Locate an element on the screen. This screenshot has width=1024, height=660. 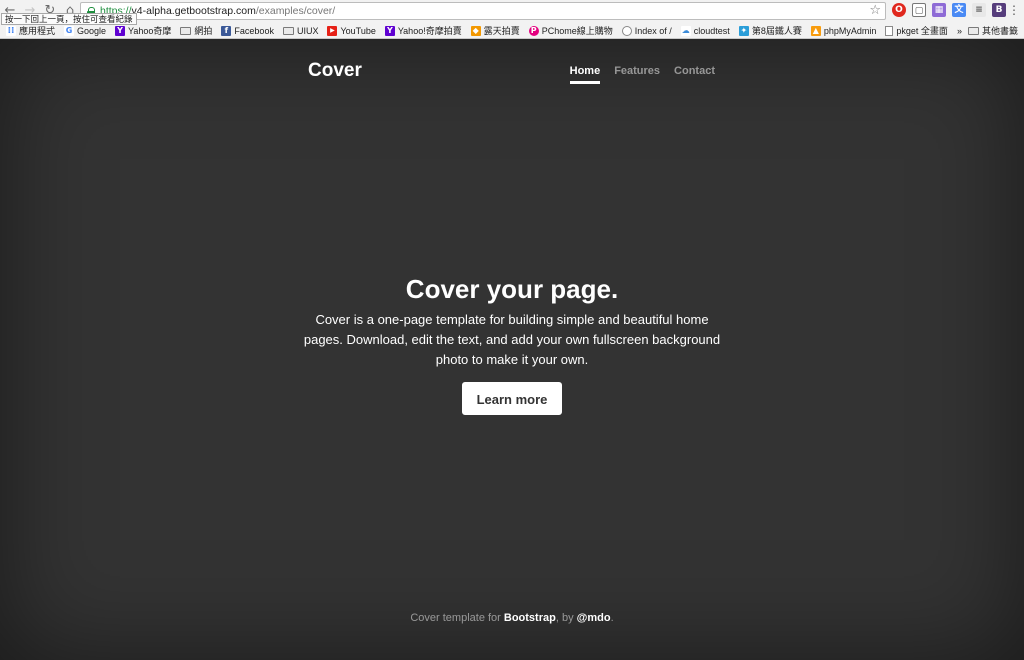
bookmark-label: Index of / is located at coordinates (653, 30).